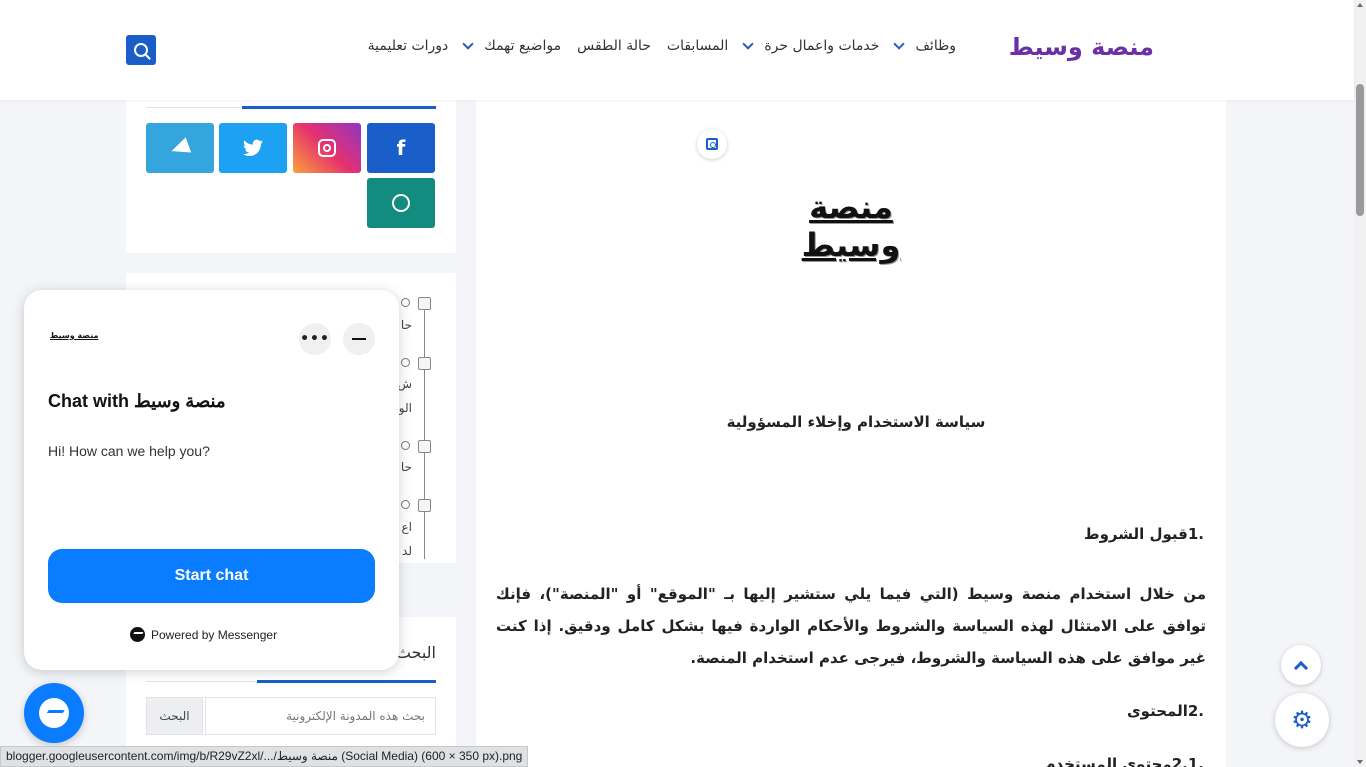 This screenshot has width=1366, height=767. I want to click on recent-post-title: الو, so click(405, 408).